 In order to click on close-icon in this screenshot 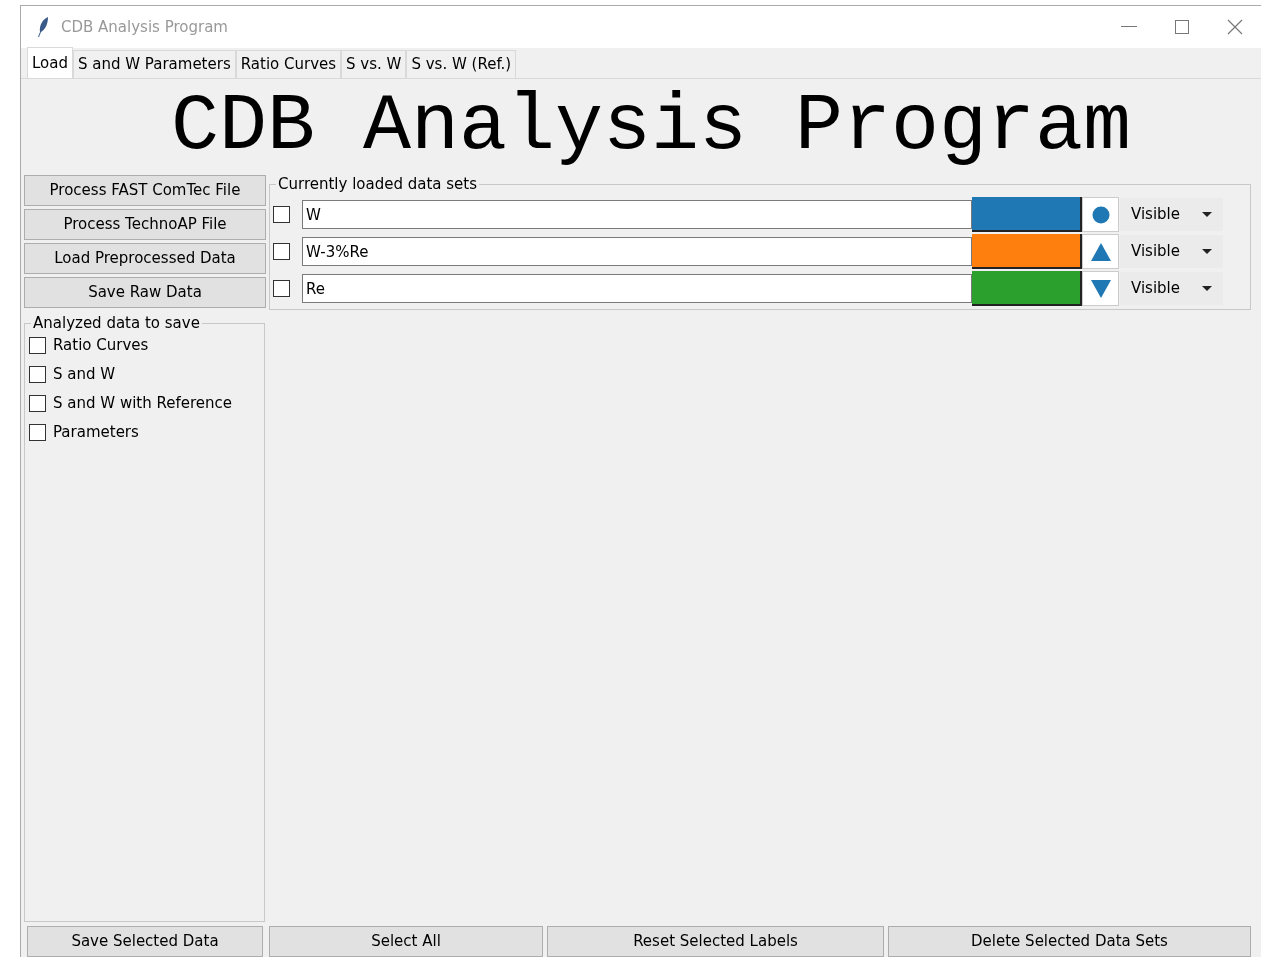, I will do `click(1235, 27)`.